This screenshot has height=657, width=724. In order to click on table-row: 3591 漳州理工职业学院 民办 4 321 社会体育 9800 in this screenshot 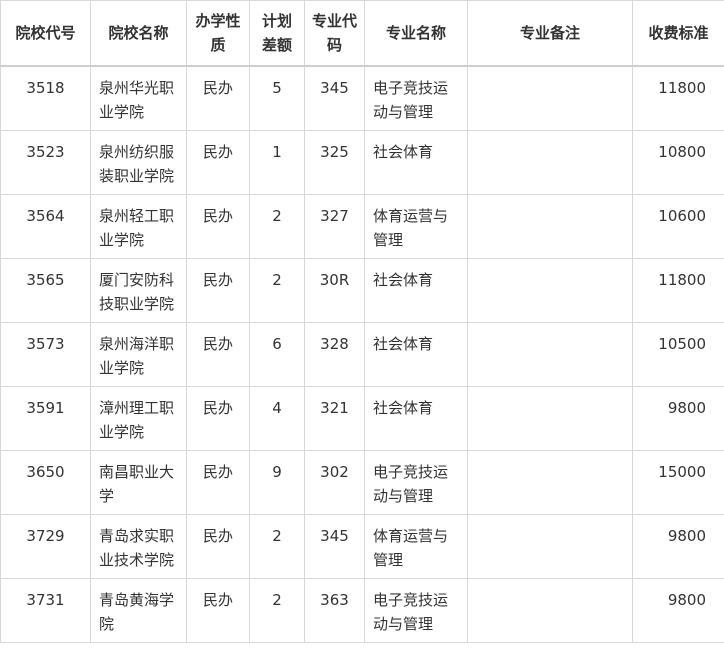, I will do `click(362, 418)`.